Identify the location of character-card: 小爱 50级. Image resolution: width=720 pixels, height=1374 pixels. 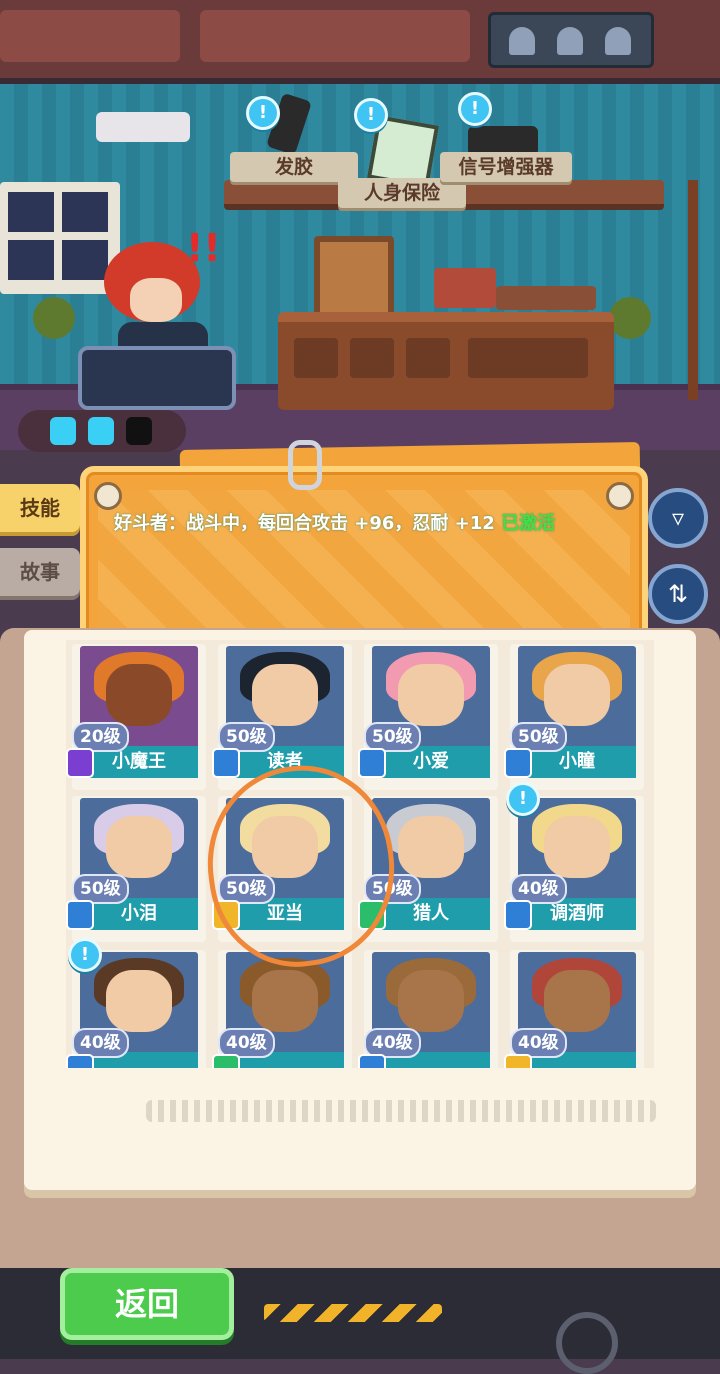
(428, 717).